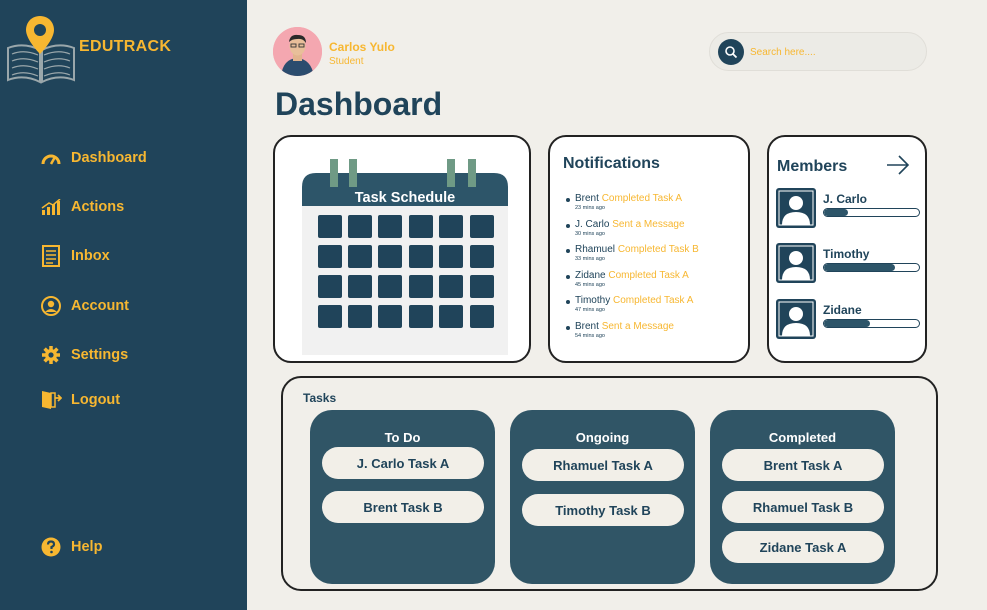  Describe the element at coordinates (90, 256) in the screenshot. I see `sidebar-item-label: Inbox` at that location.